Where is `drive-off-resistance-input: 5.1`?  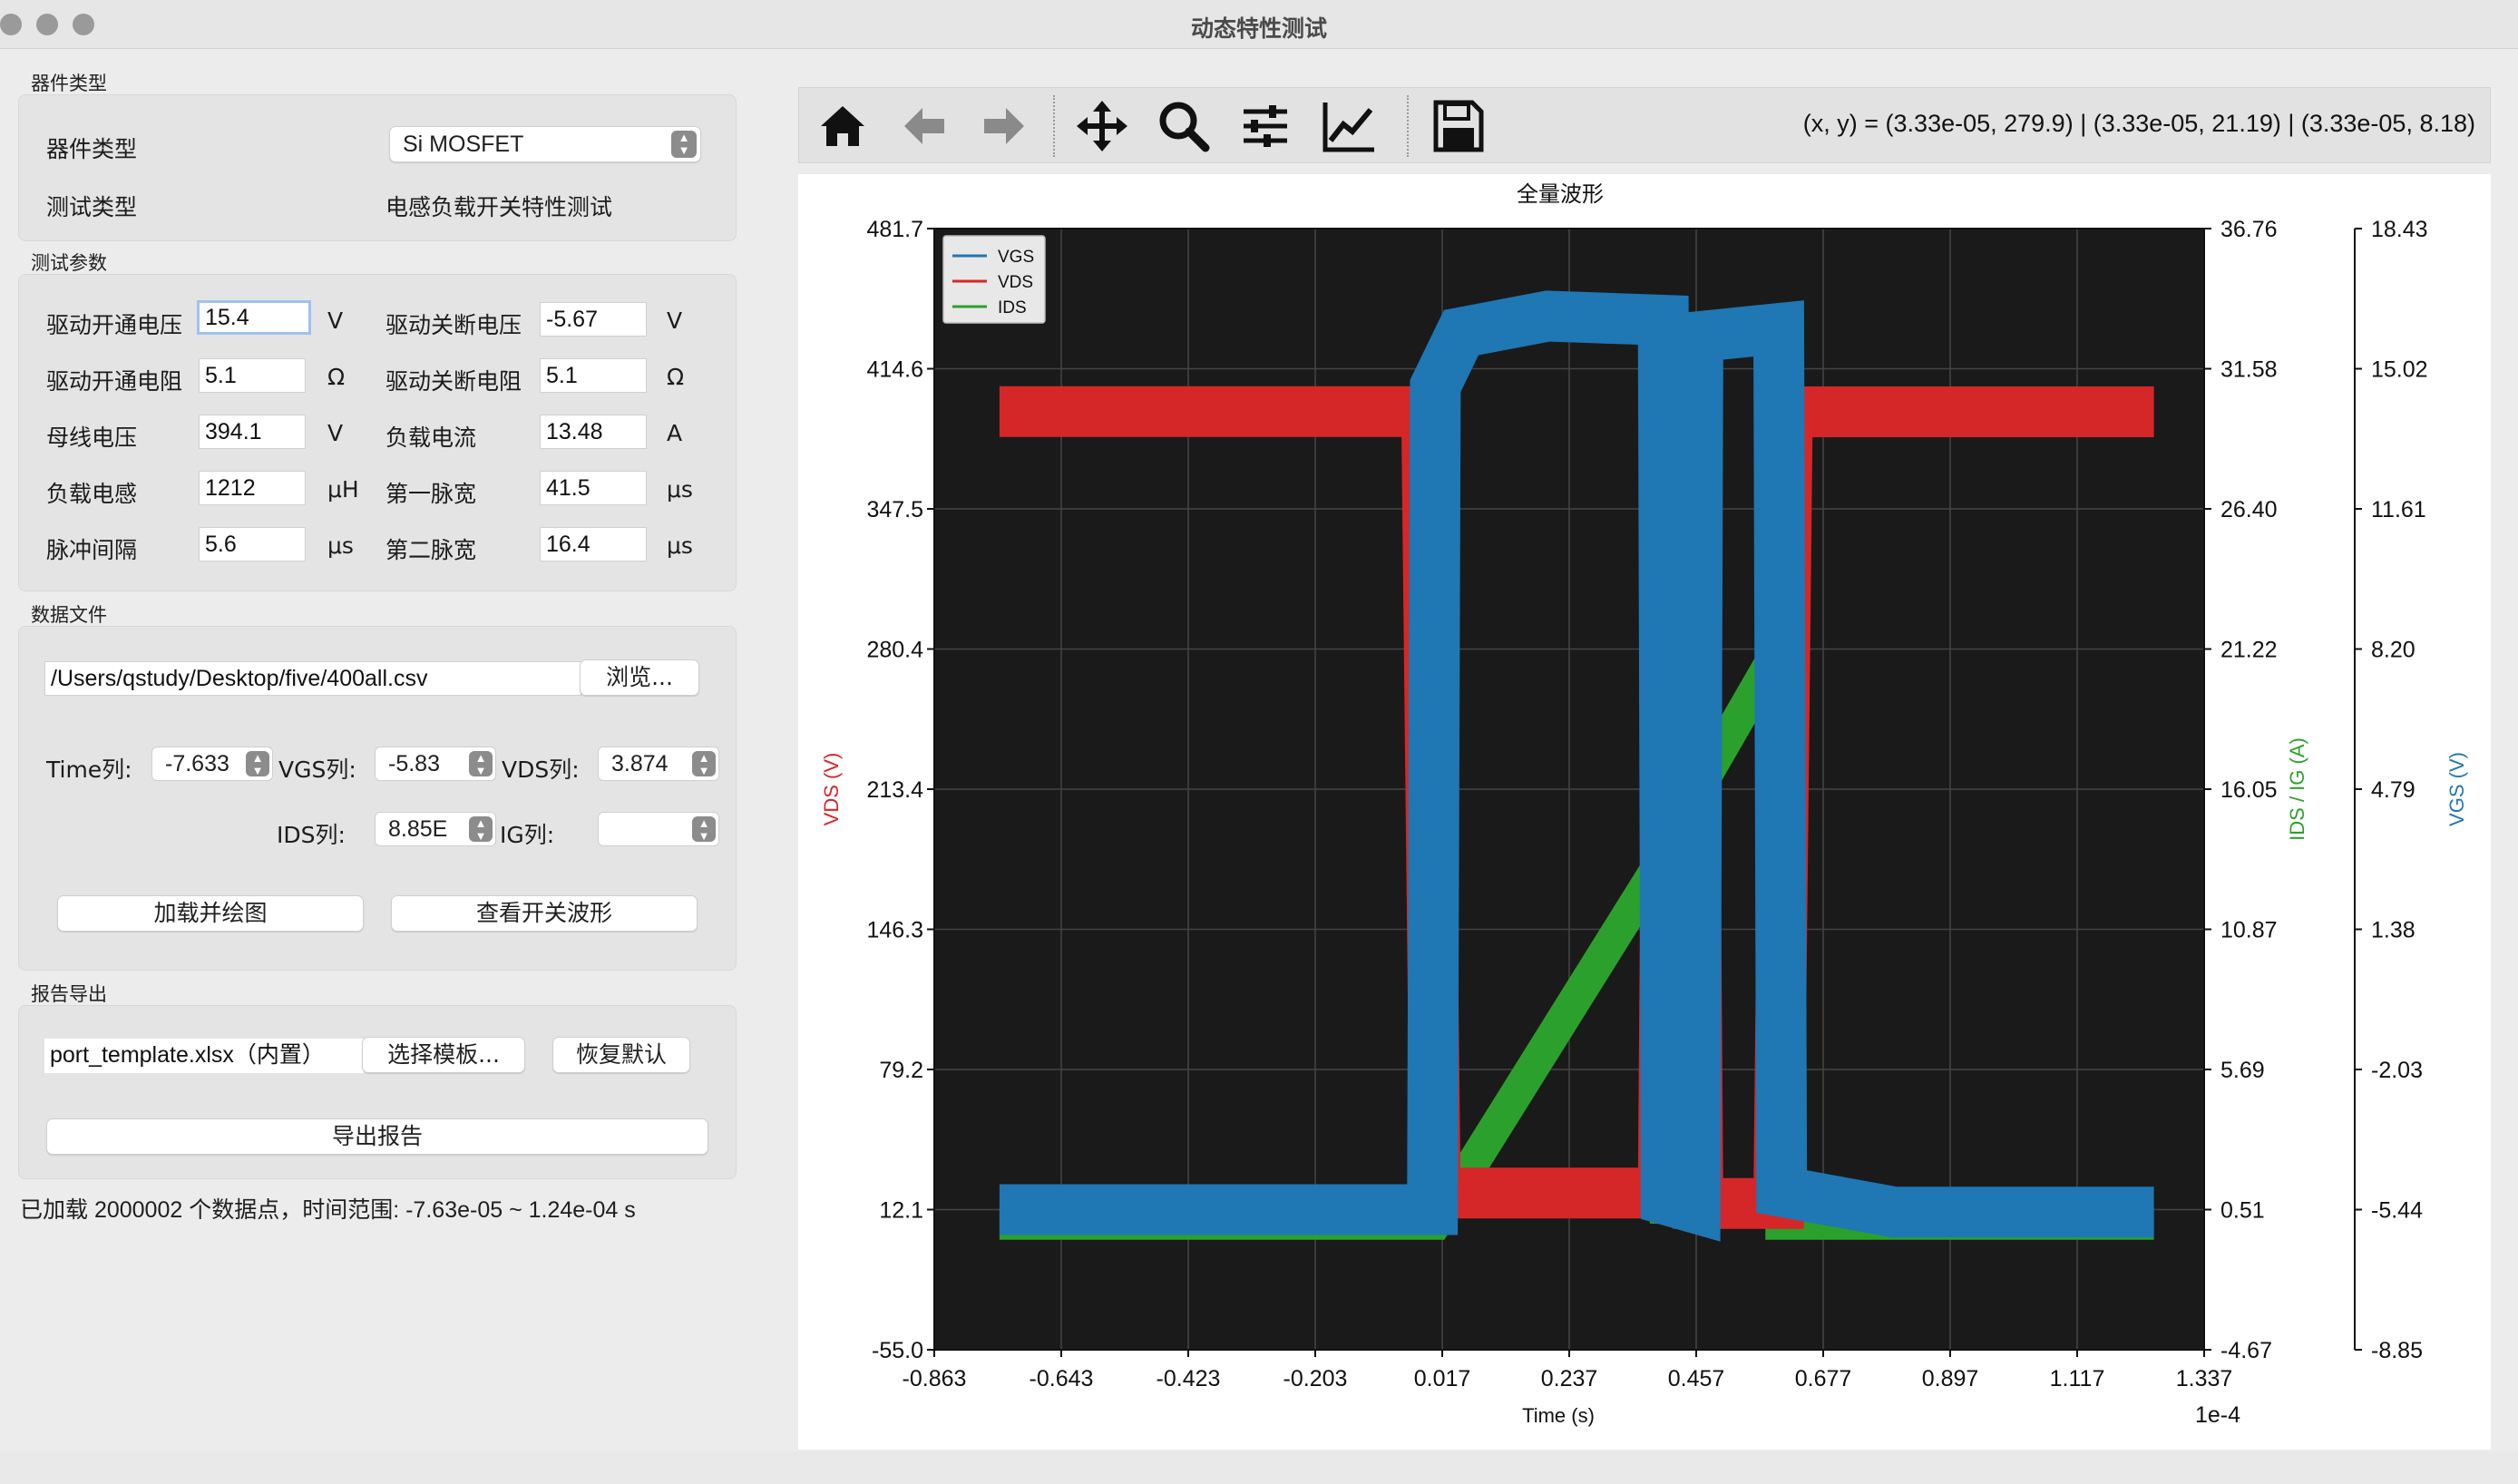
drive-off-resistance-input: 5.1 is located at coordinates (593, 375).